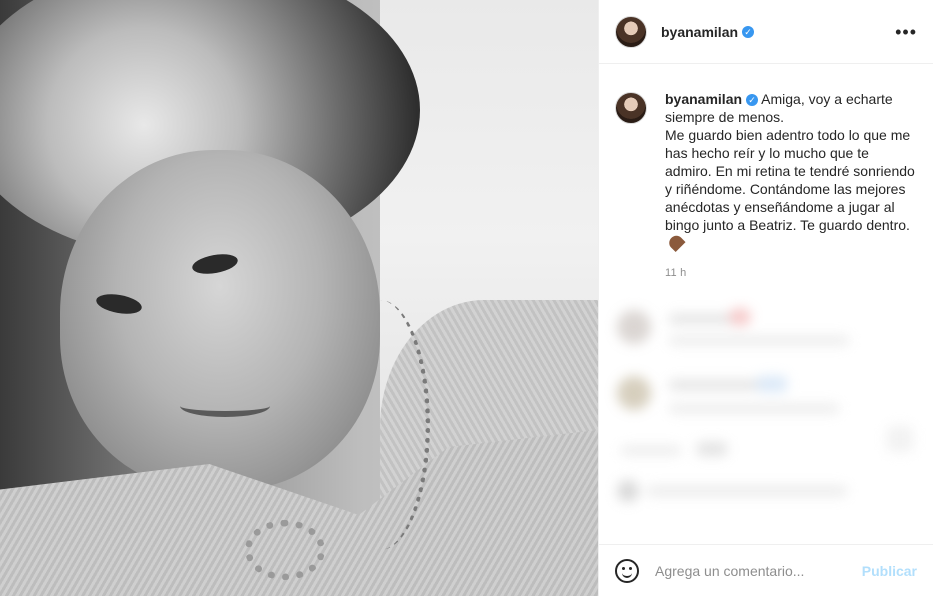  I want to click on add-comment-bar: Publicar, so click(766, 570).